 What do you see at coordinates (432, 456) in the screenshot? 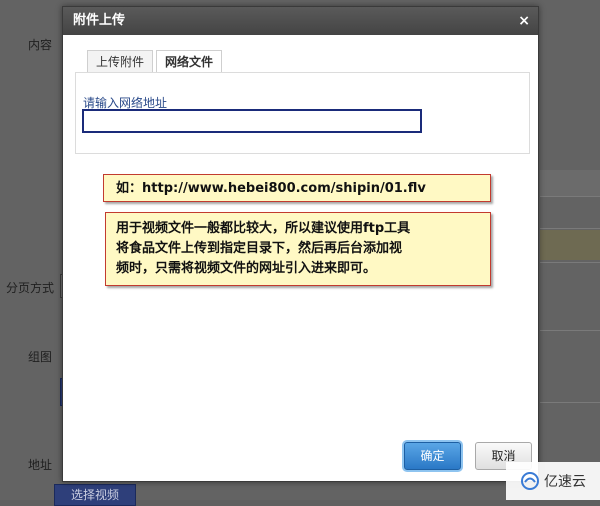
I see `ok-button: 确定` at bounding box center [432, 456].